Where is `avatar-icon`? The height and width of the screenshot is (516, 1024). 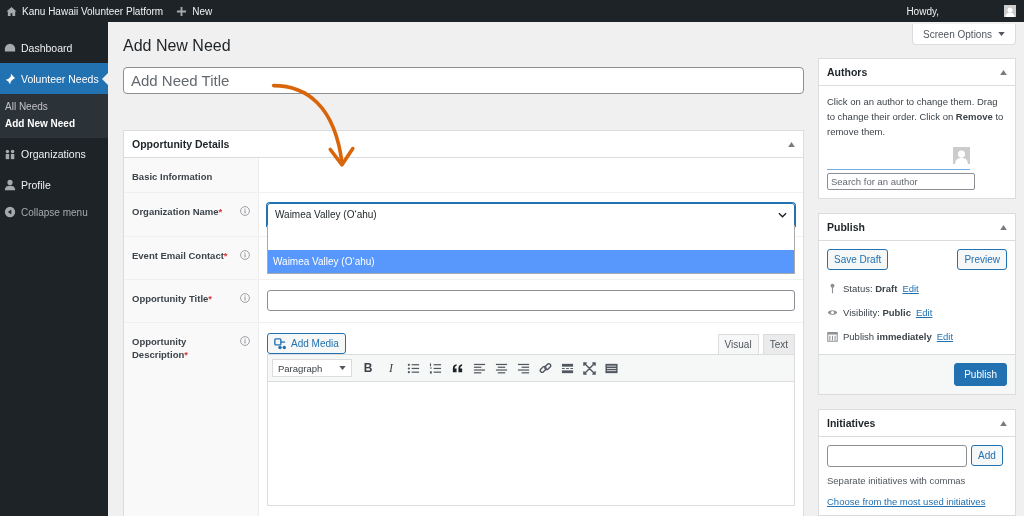 avatar-icon is located at coordinates (961, 155).